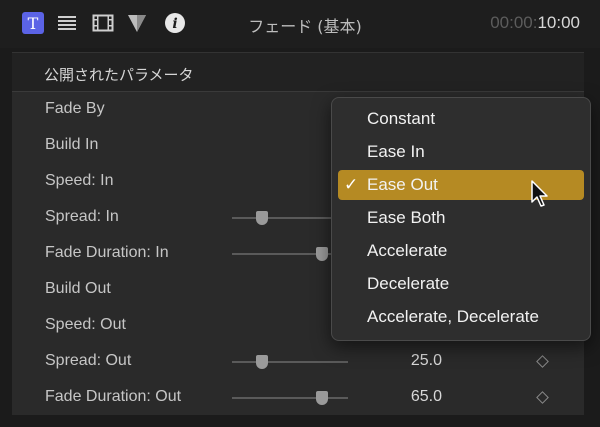 The height and width of the screenshot is (427, 600). What do you see at coordinates (322, 254) in the screenshot?
I see `fade-duration-in-slider-knob` at bounding box center [322, 254].